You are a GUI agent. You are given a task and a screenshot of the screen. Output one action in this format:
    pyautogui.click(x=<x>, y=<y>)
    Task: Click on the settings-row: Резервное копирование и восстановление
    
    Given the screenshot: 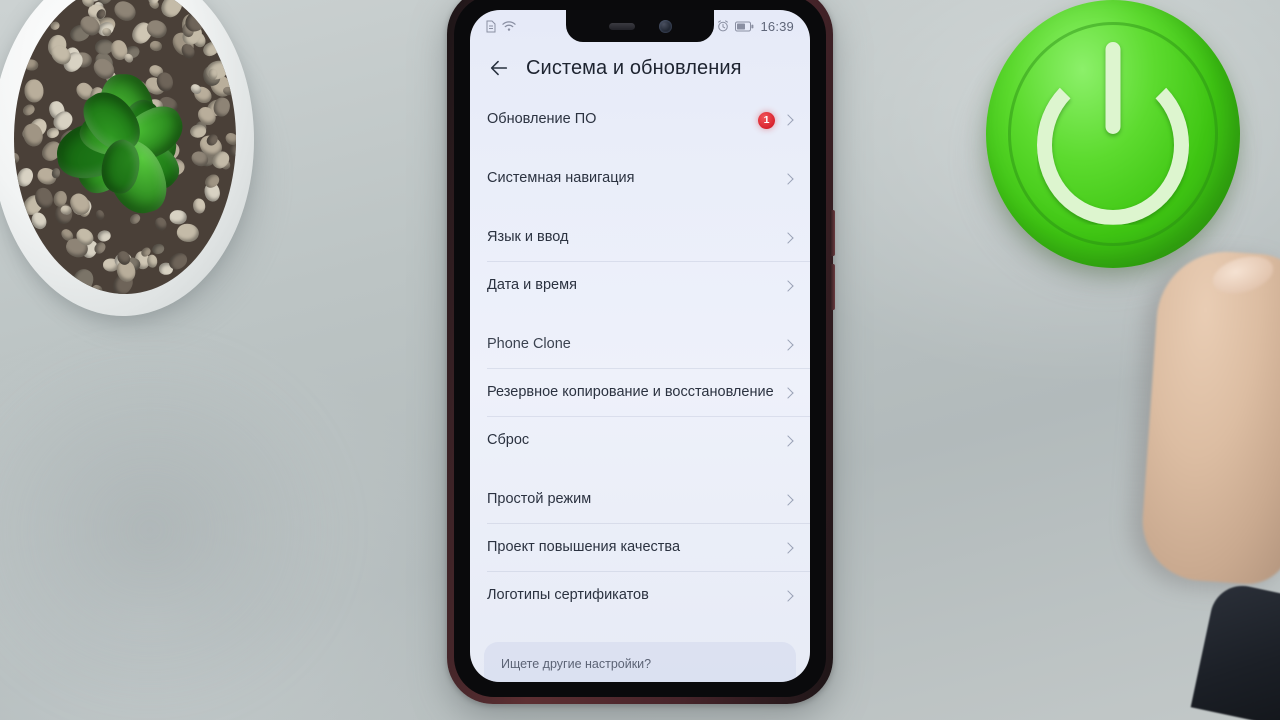 What is the action you would take?
    pyautogui.click(x=640, y=393)
    